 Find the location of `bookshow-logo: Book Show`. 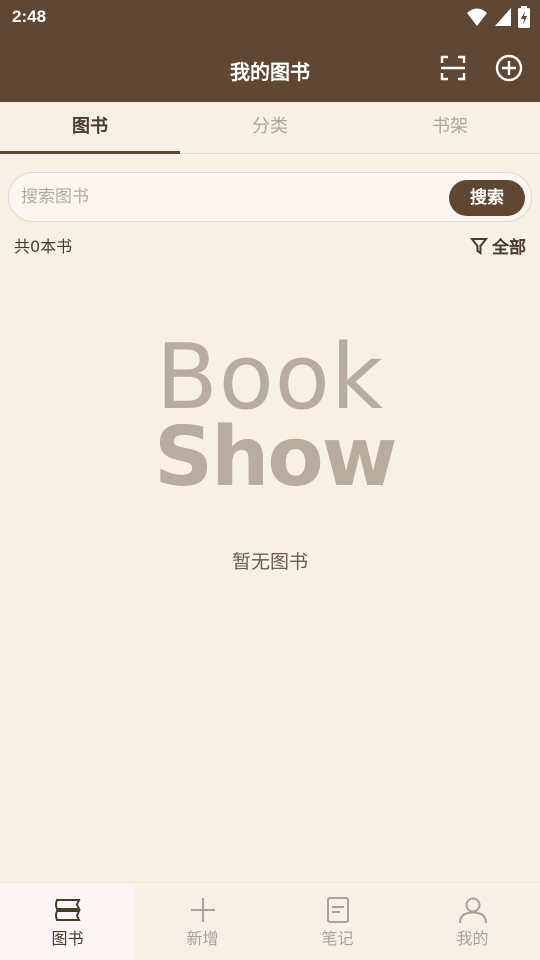

bookshow-logo: Book Show is located at coordinates (274, 415).